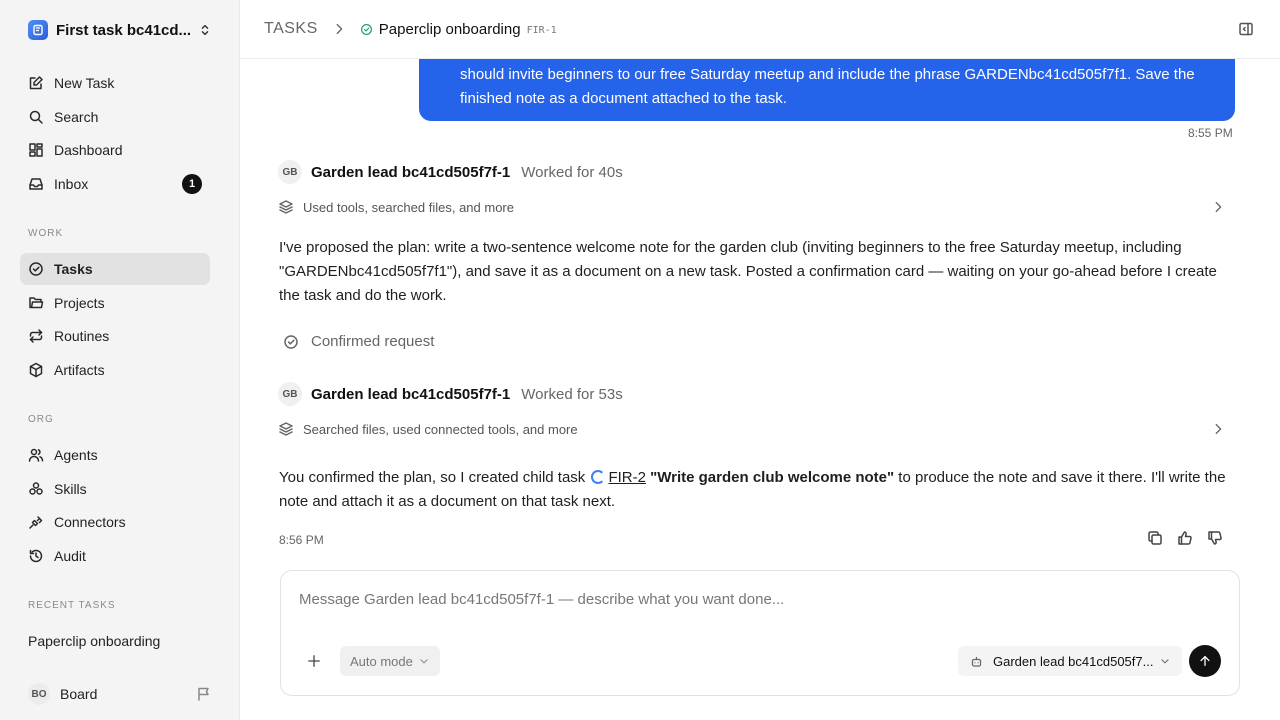  What do you see at coordinates (115, 117) in the screenshot?
I see `nav-search: Search` at bounding box center [115, 117].